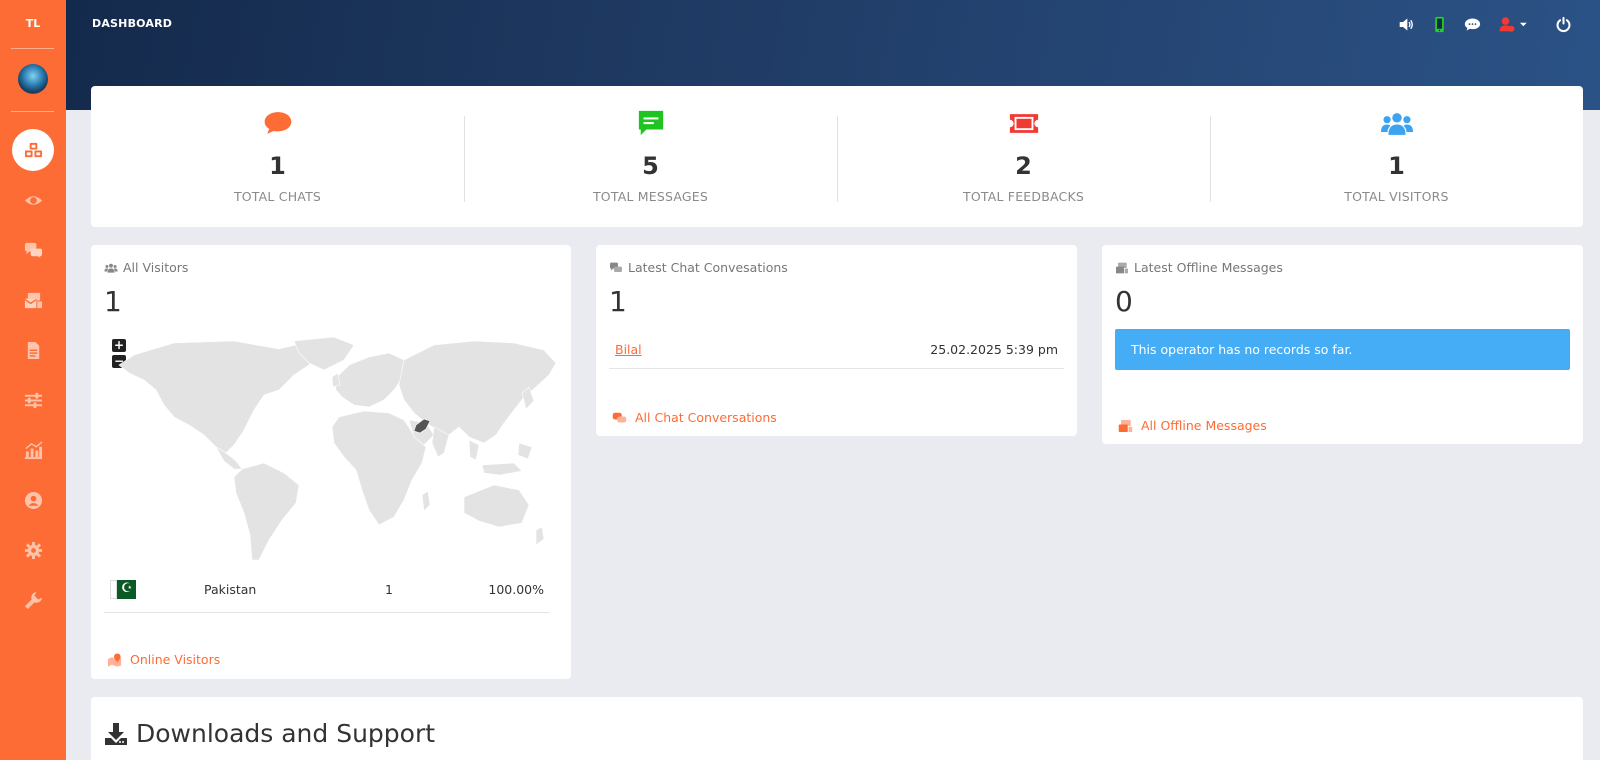 The height and width of the screenshot is (760, 1600). I want to click on user-circle-icon, so click(33, 500).